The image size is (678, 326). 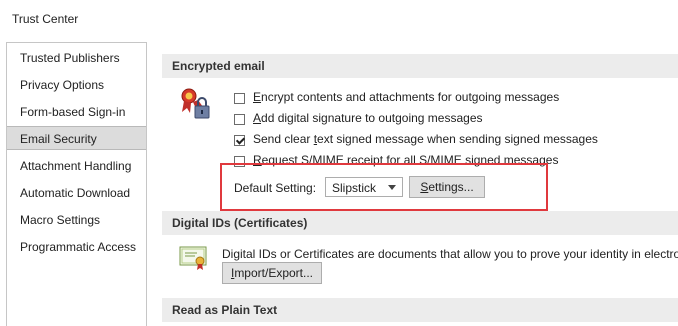 What do you see at coordinates (76, 193) in the screenshot?
I see `sidebar-item-automatic-download: Automatic Download` at bounding box center [76, 193].